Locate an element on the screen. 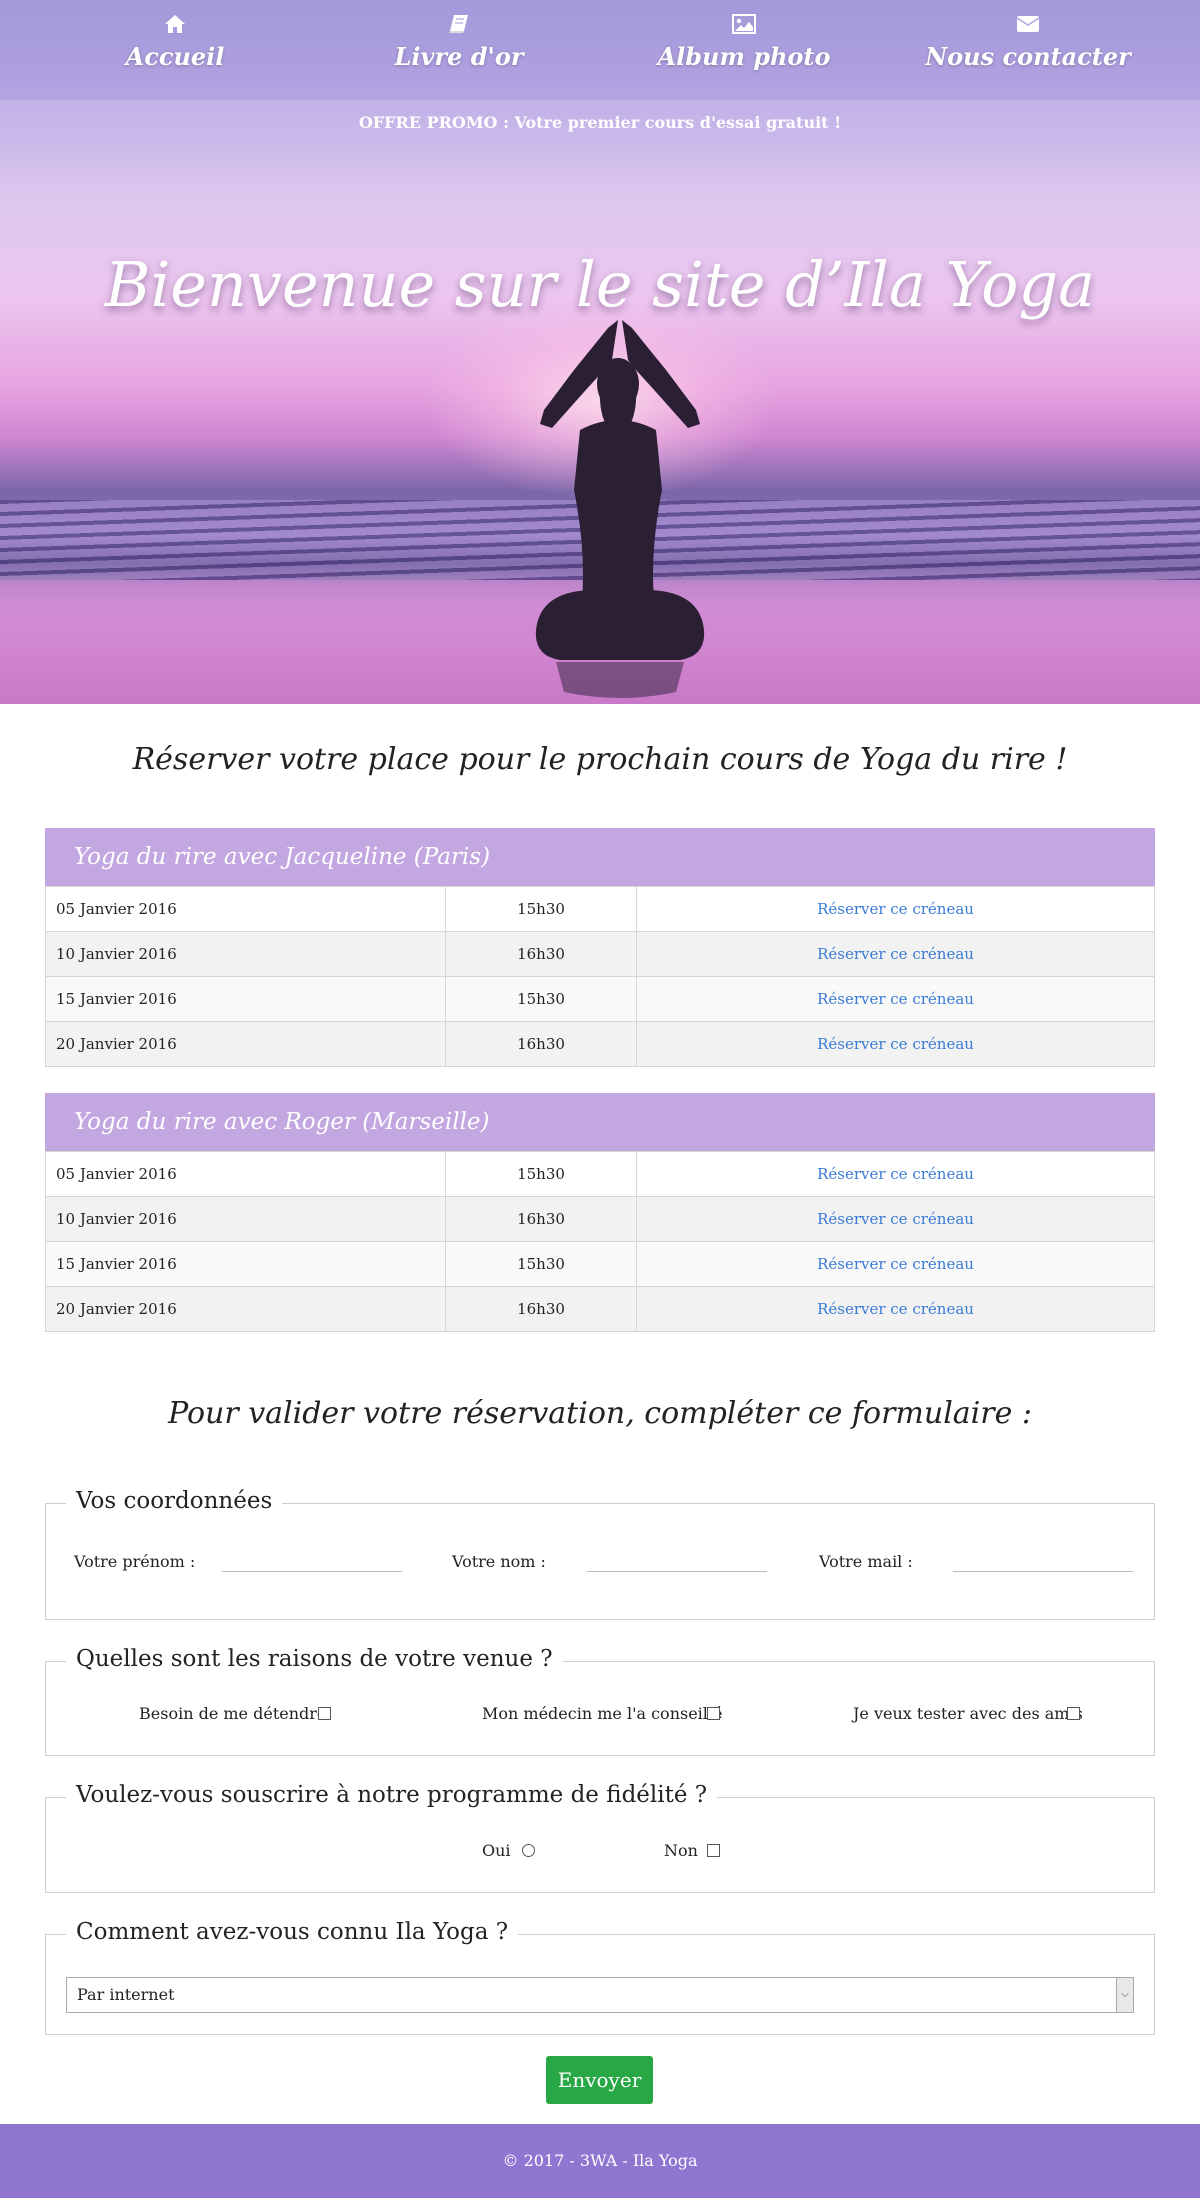 This screenshot has width=1200, height=2198. nav-label: Accueil is located at coordinates (175, 56).